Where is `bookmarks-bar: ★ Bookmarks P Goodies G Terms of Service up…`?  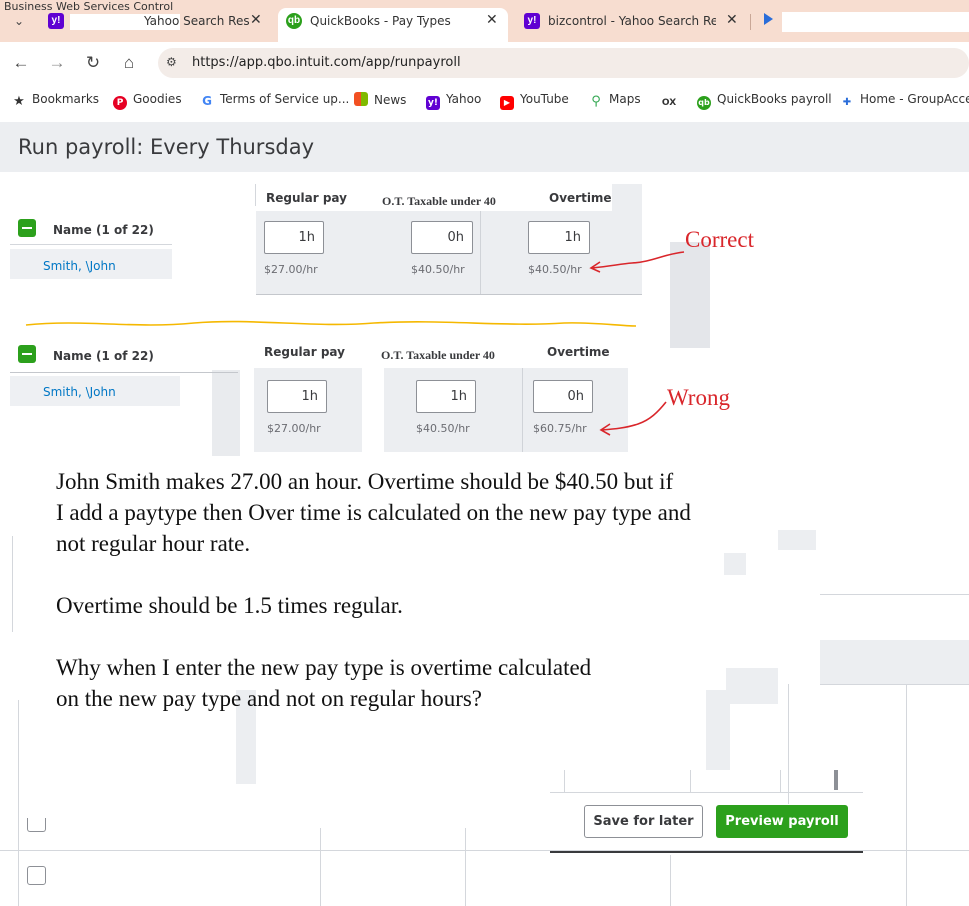 bookmarks-bar: ★ Bookmarks P Goodies G Terms of Service up… is located at coordinates (484, 100).